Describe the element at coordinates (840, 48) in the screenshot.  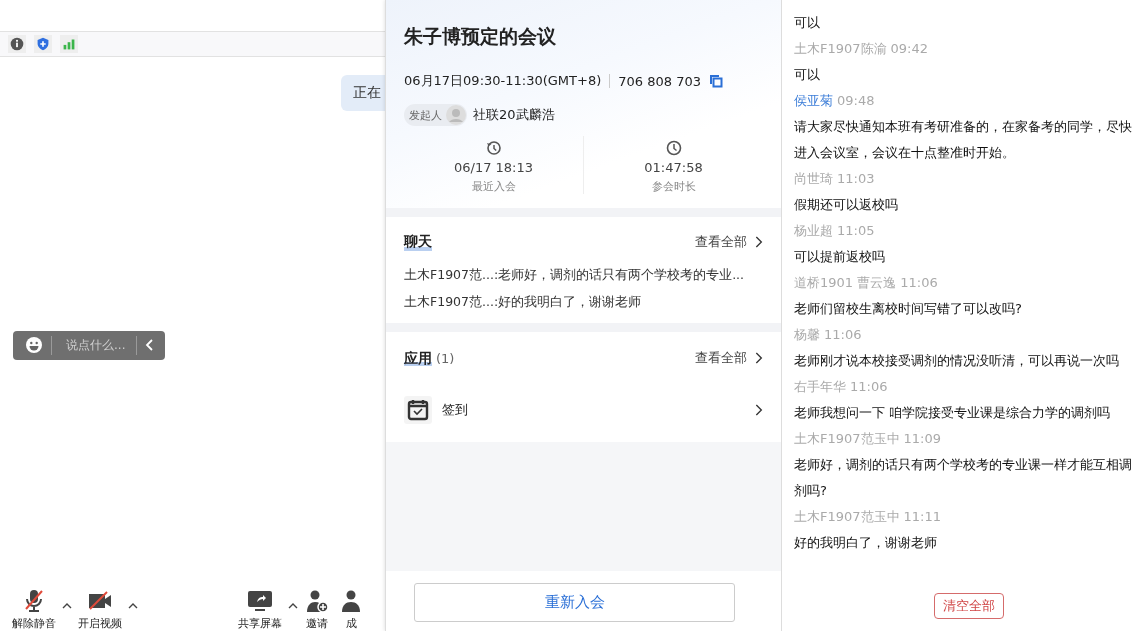
I see `sender-name: 土木F1907陈渝` at that location.